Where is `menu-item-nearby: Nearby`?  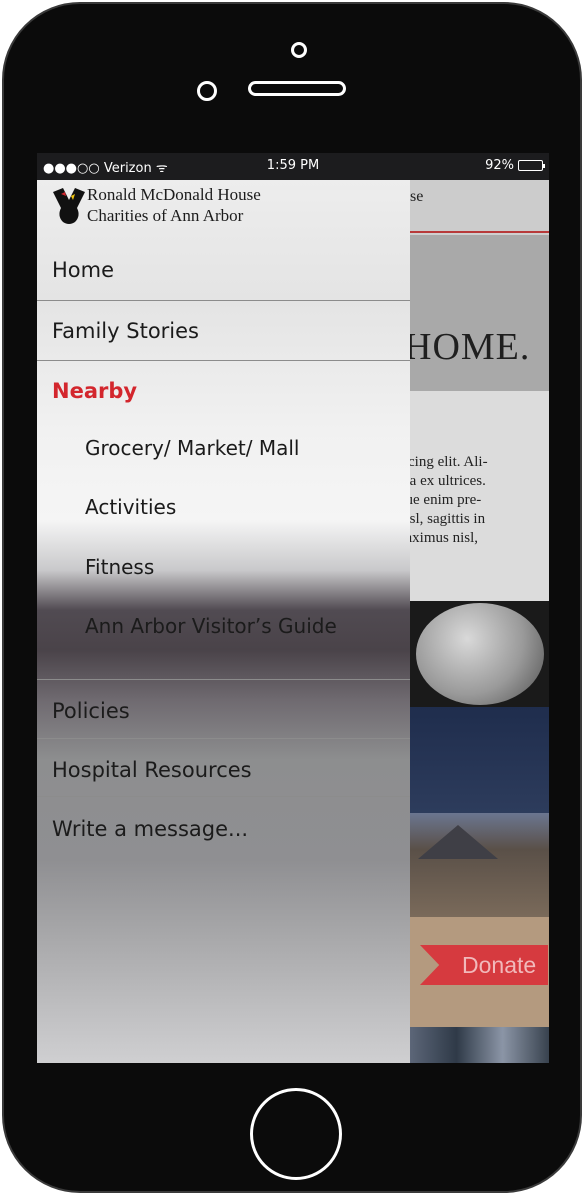
menu-item-nearby: Nearby is located at coordinates (223, 391).